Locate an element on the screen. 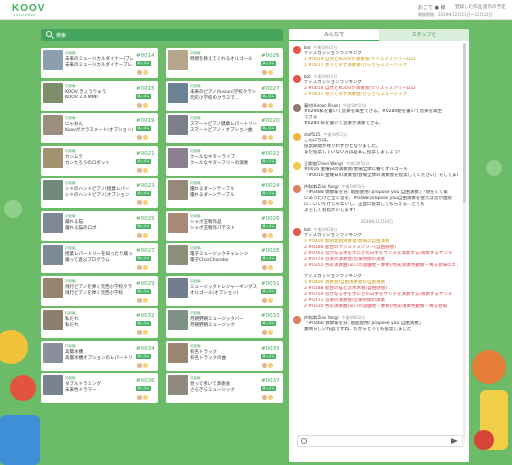 This screenshot has width=512, height=465. decor-red-blob is located at coordinates (23, 388).